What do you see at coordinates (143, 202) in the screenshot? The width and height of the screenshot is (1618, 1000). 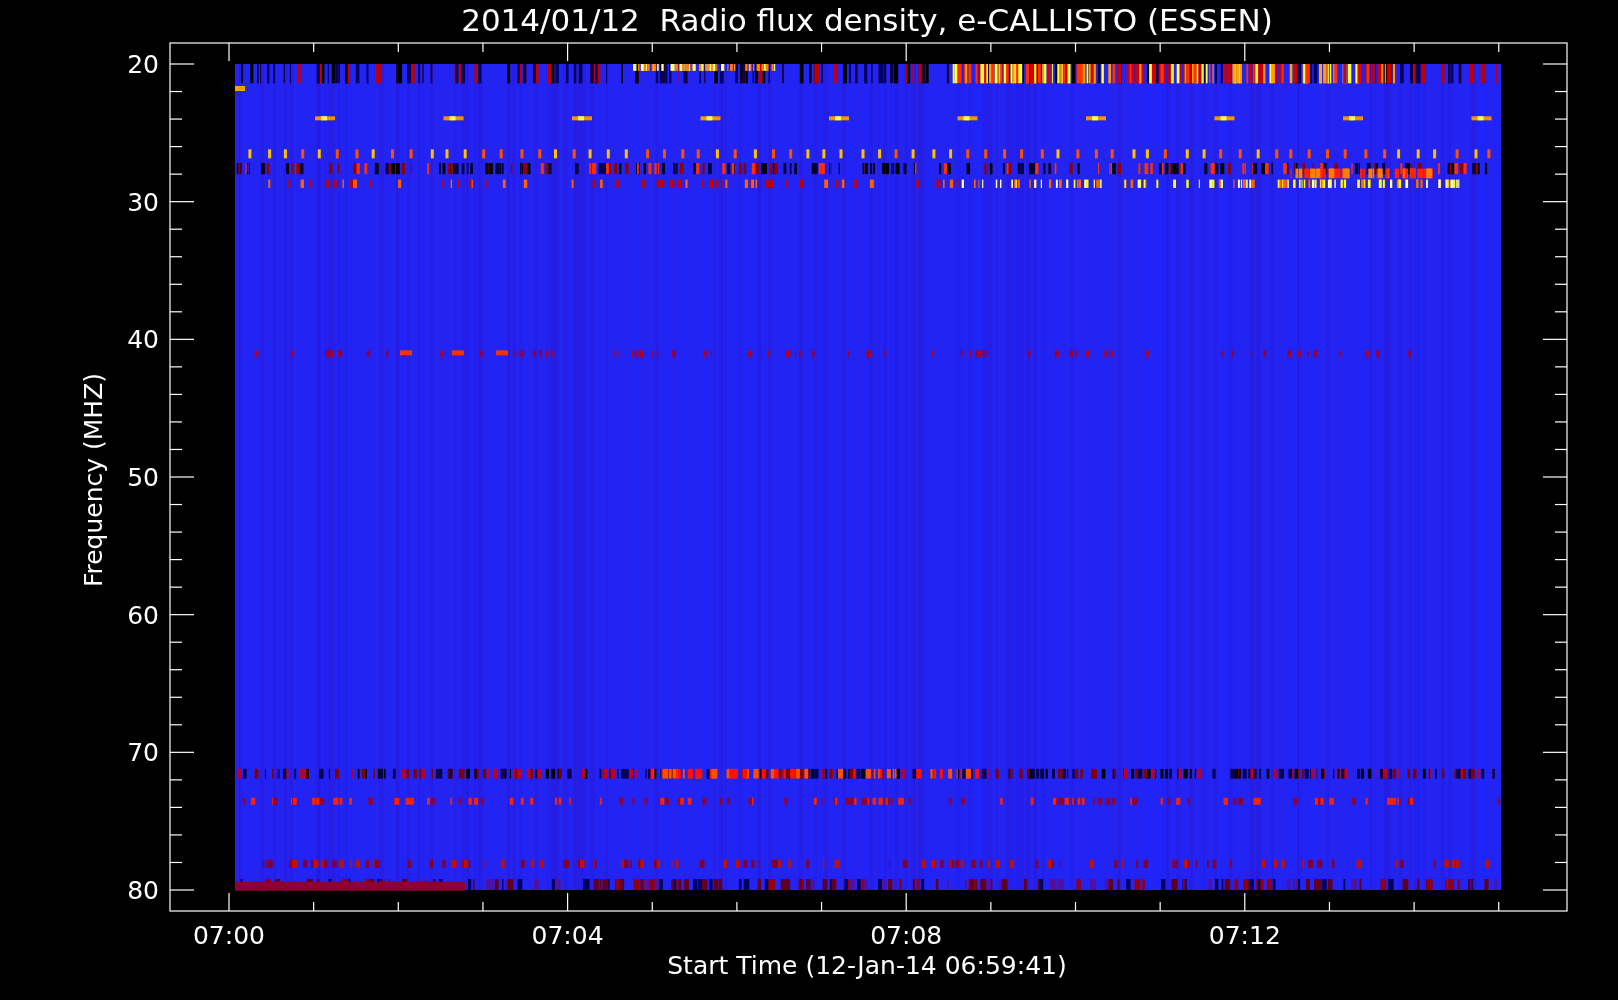 I see `axis-tick-label: 30` at bounding box center [143, 202].